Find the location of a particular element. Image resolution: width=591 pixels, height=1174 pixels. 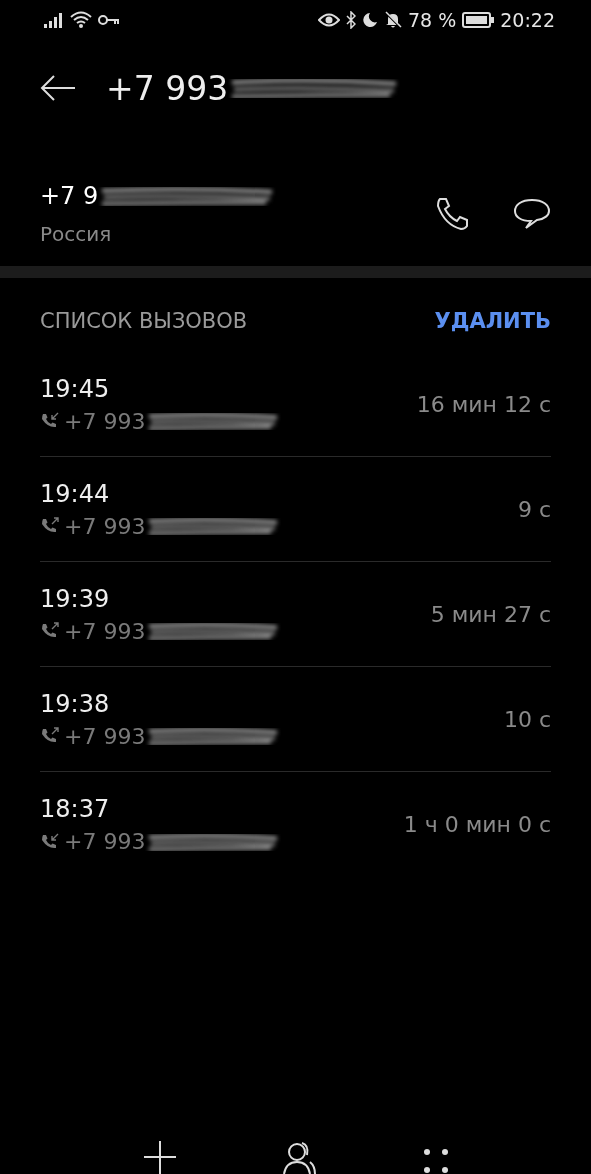

key-icon is located at coordinates (109, 20).